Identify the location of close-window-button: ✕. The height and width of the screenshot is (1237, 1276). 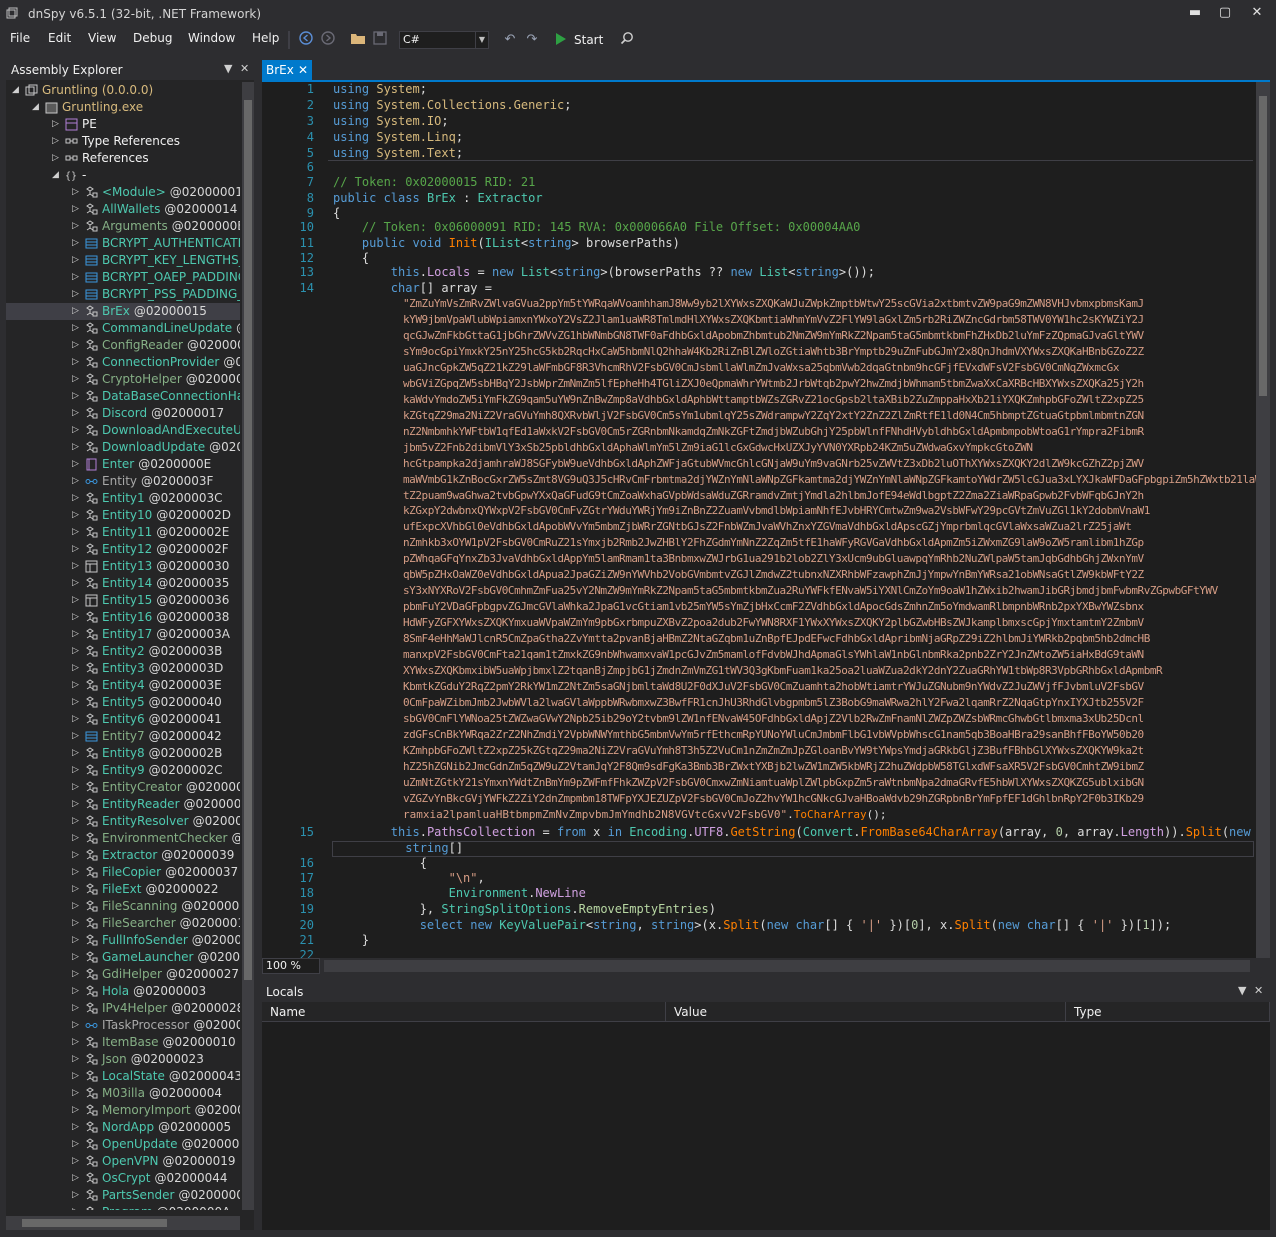
(1257, 14).